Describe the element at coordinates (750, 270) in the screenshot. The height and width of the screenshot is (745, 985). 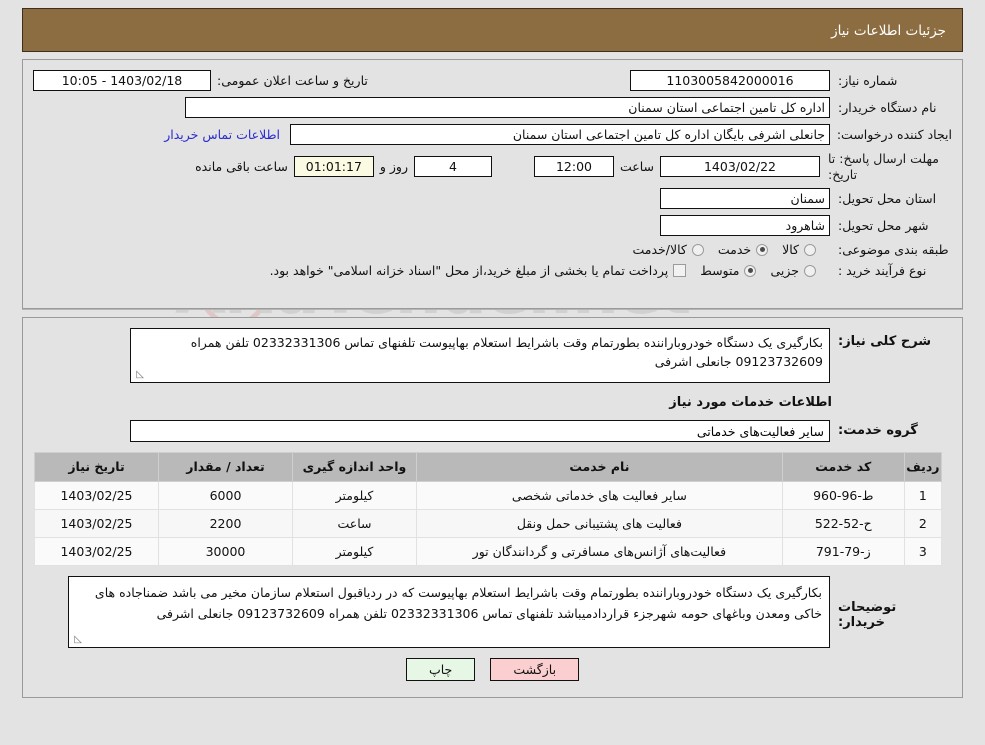
I see `radio-process-motavaset` at that location.